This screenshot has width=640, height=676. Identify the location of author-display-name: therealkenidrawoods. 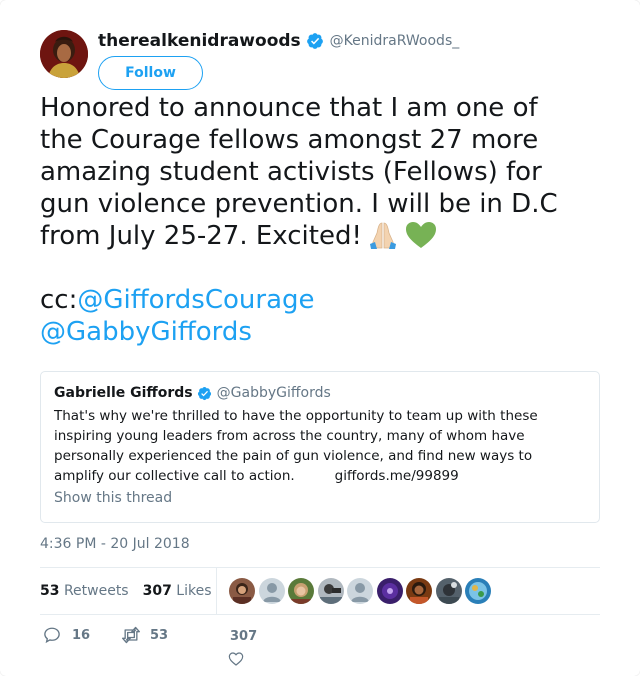
(199, 41).